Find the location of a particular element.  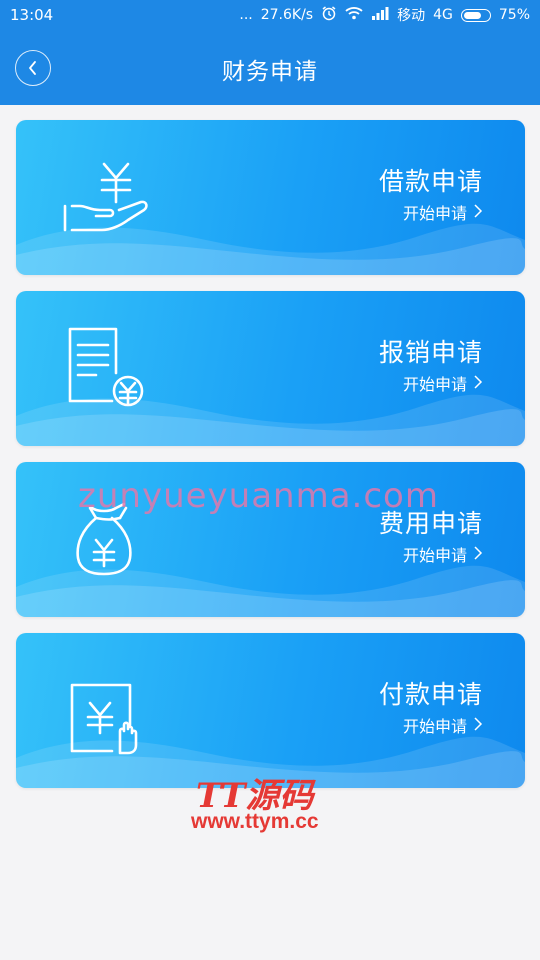

carrier-label: 移动 is located at coordinates (411, 16).